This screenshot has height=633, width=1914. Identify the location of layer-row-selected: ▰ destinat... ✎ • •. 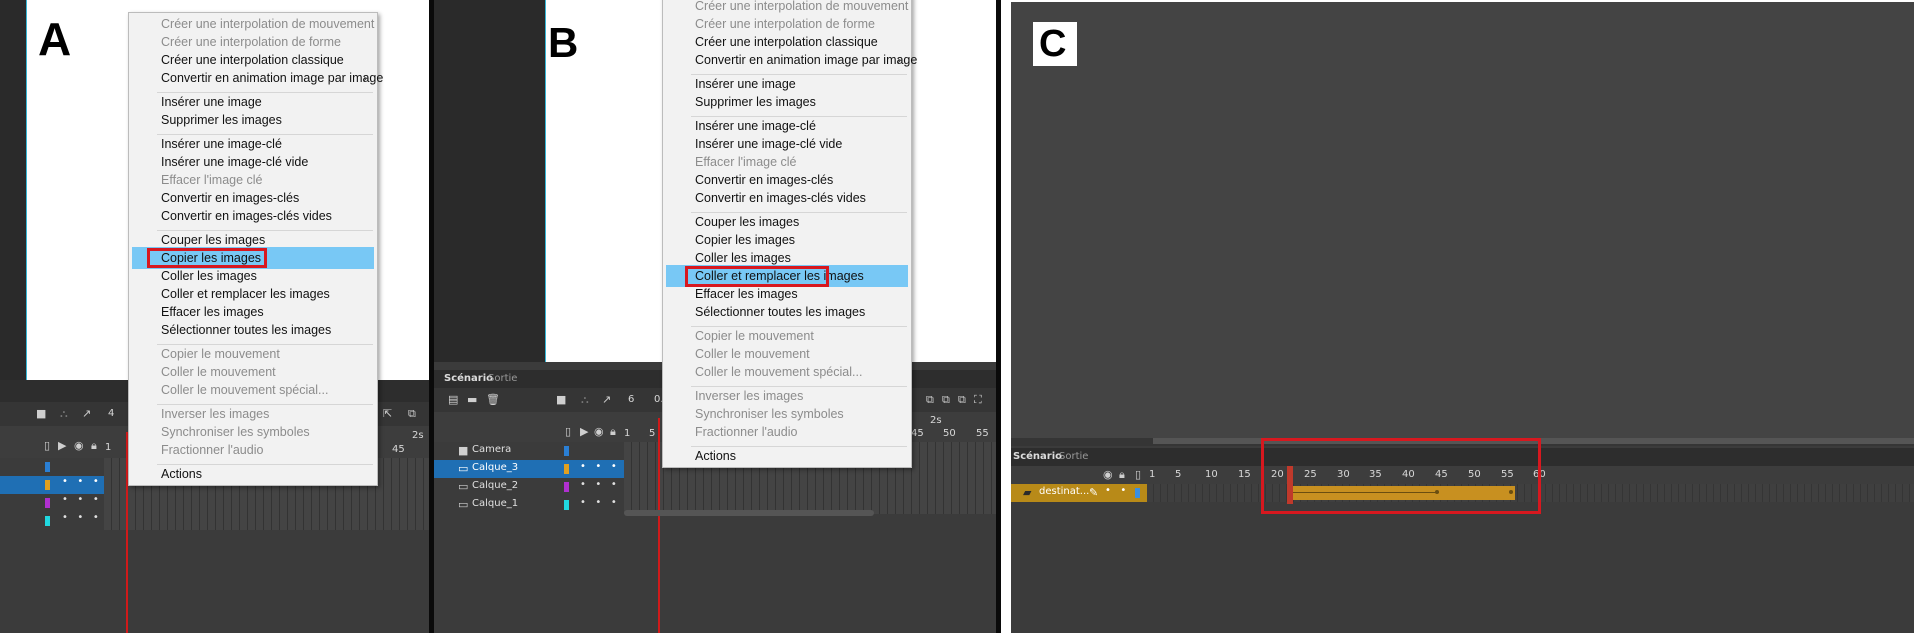
(1079, 493).